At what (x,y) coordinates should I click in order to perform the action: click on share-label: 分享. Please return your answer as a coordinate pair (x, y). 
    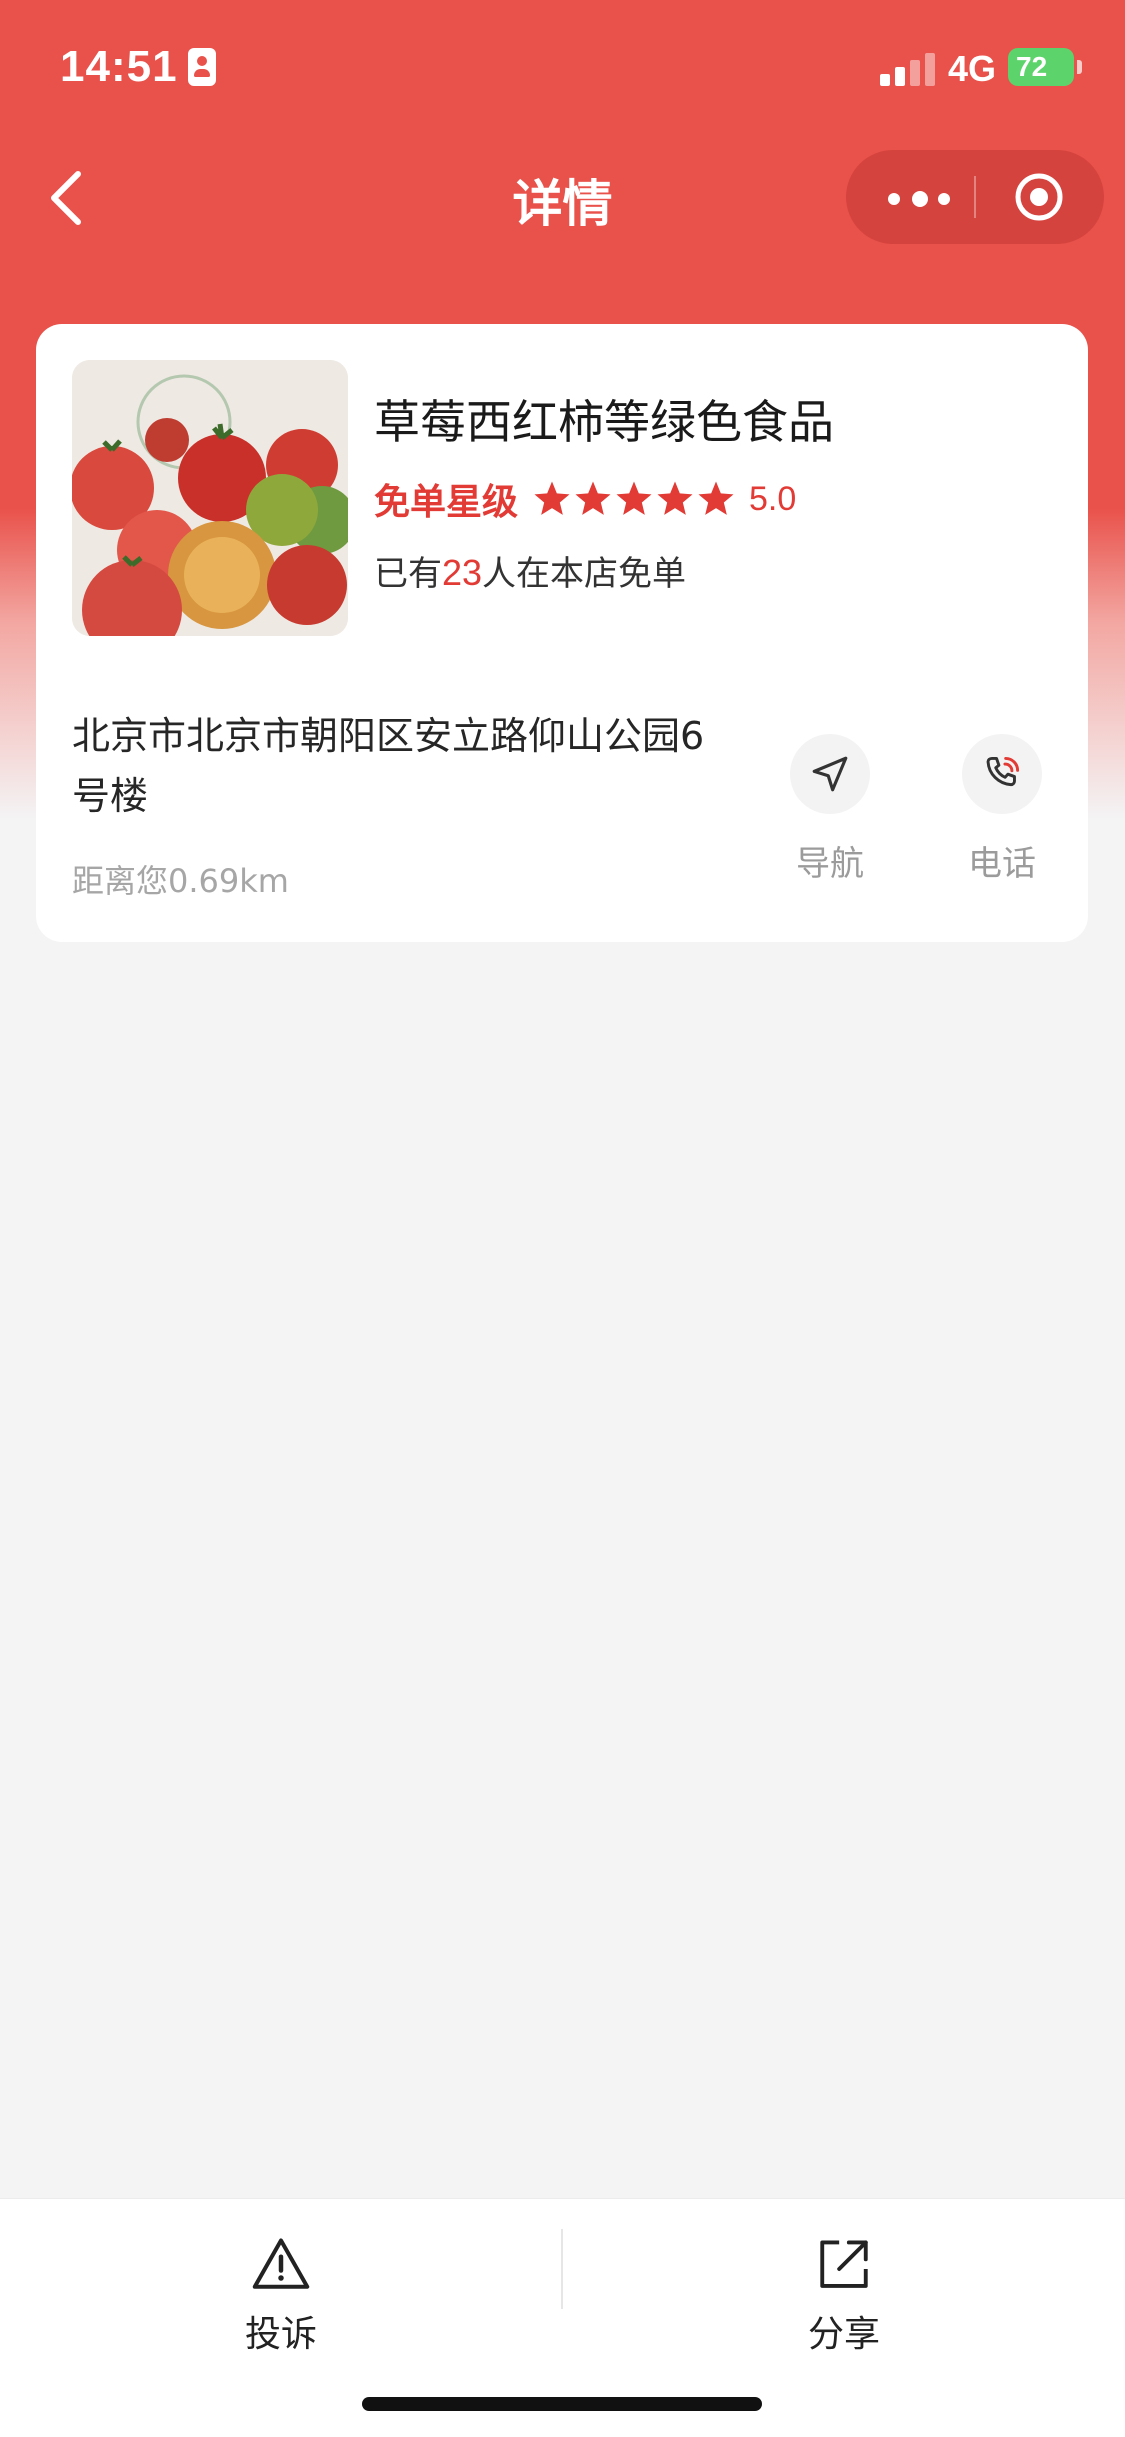
    Looking at the image, I should click on (843, 2334).